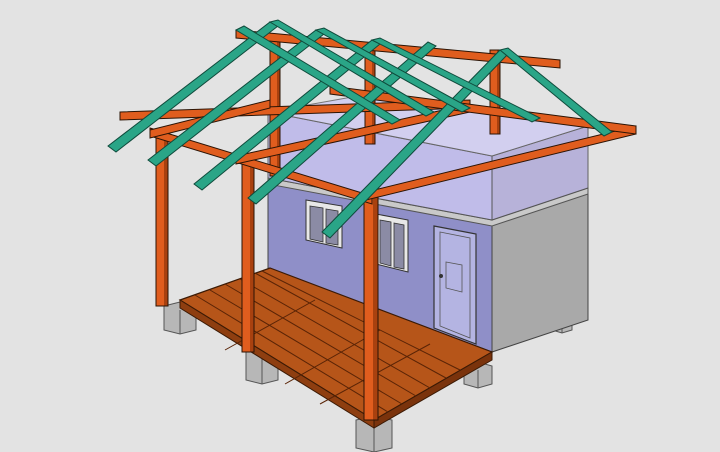  Describe the element at coordinates (248, 253) in the screenshot. I see `post-middle-left` at that location.